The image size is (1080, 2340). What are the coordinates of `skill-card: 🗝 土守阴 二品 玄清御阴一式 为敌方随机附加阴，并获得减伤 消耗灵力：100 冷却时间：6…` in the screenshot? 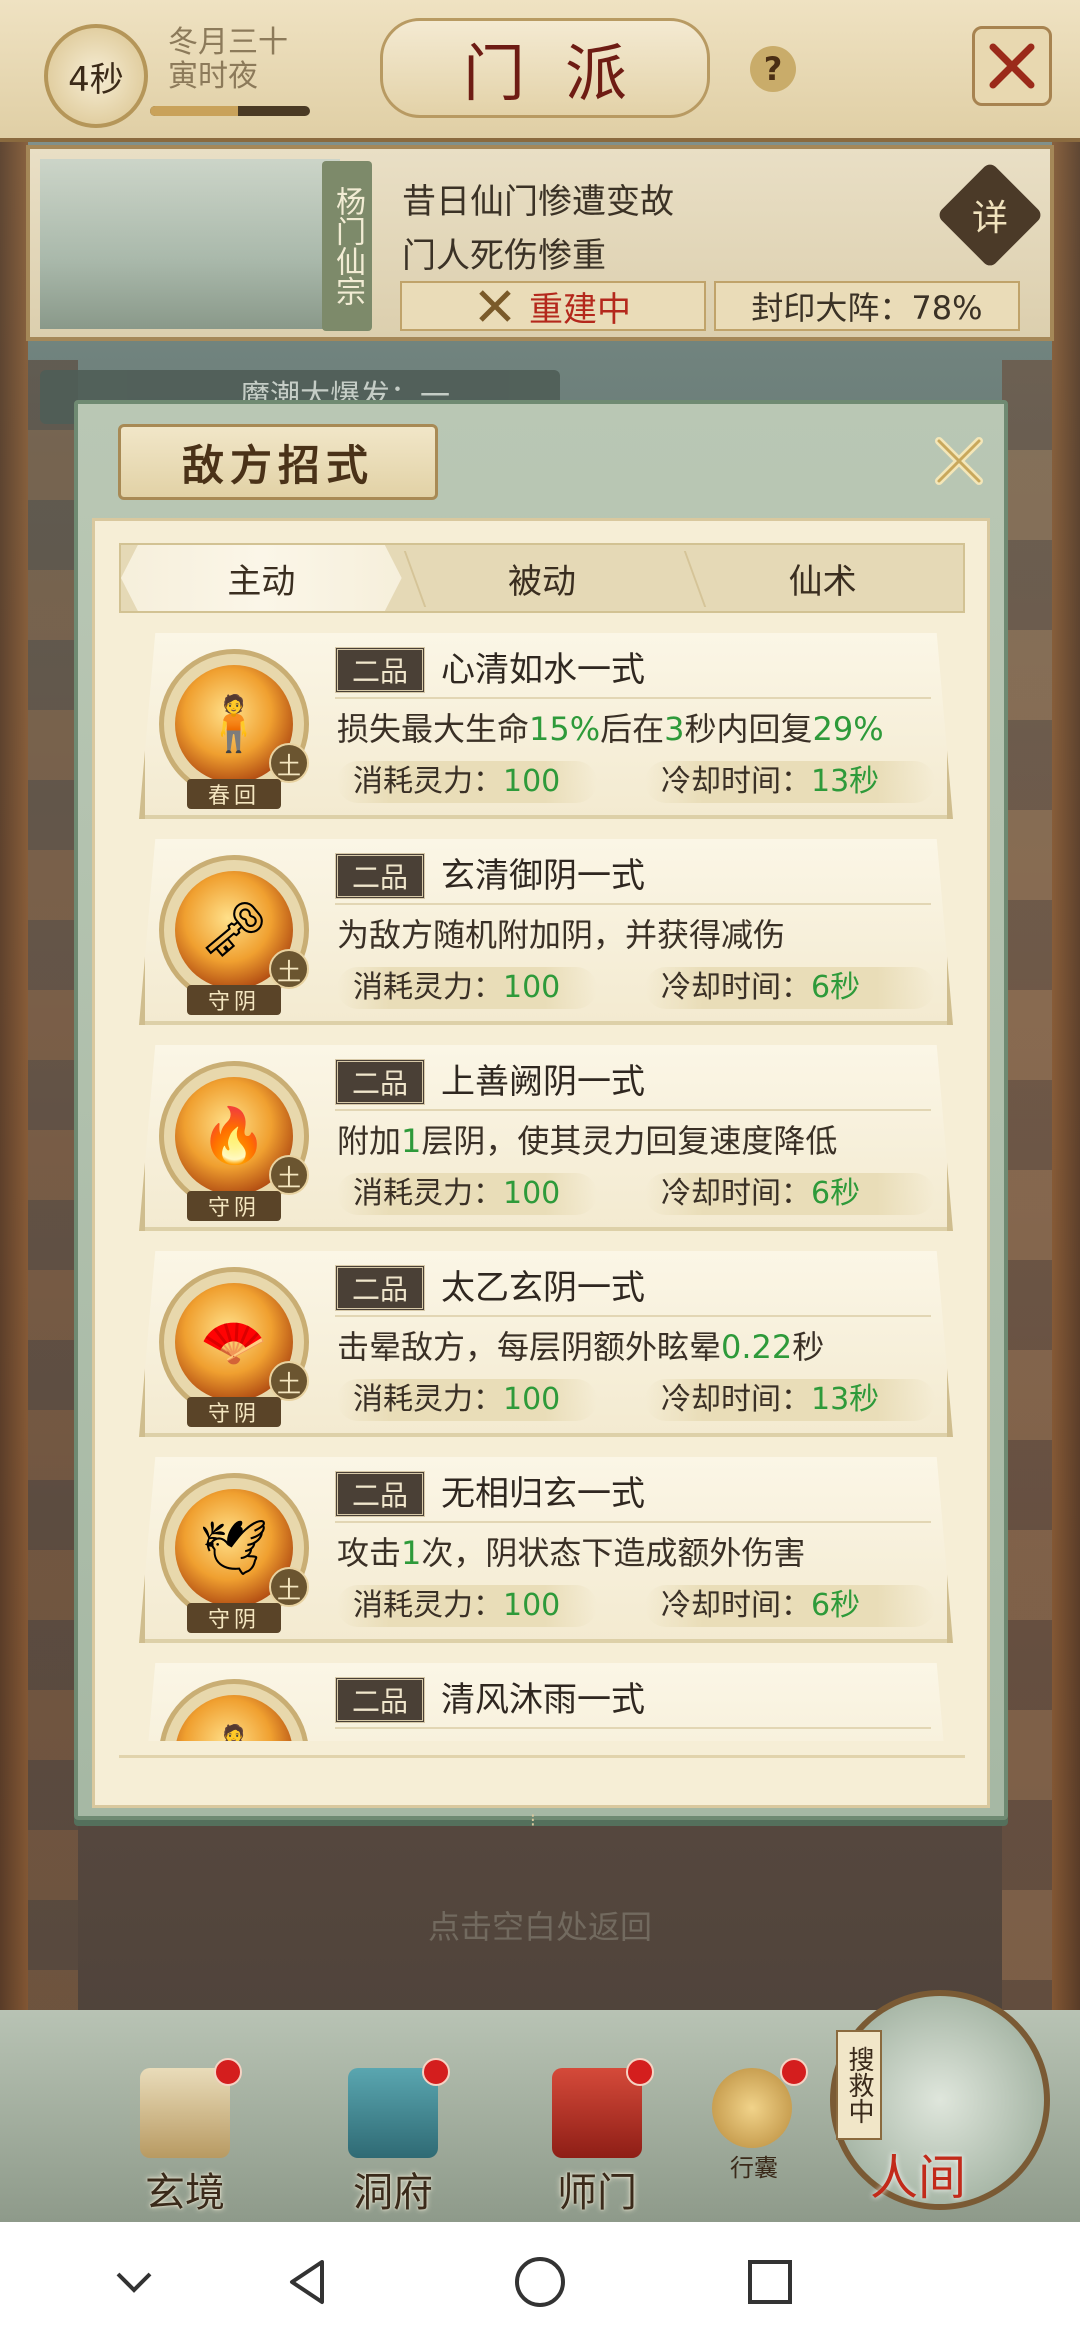 It's located at (546, 932).